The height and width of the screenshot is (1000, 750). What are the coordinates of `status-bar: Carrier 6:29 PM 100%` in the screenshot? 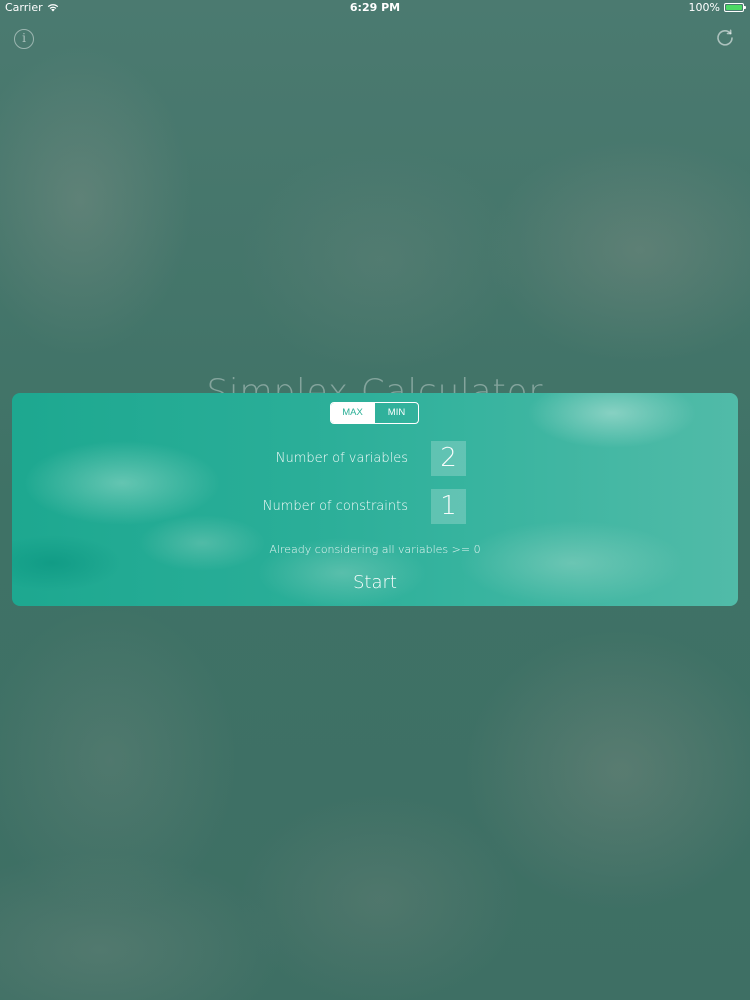 It's located at (375, 8).